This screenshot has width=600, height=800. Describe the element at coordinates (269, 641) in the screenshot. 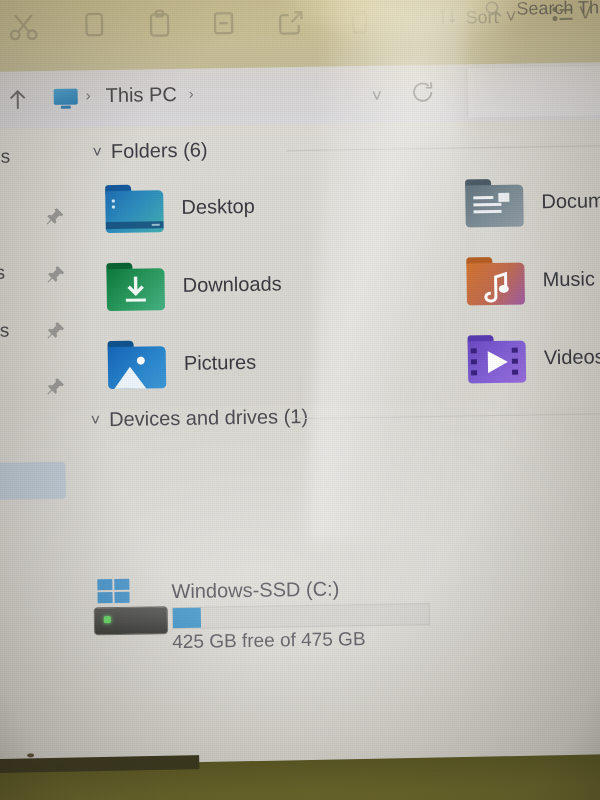

I see `drive-capacity-text: 425 GB free of 475 GB` at that location.